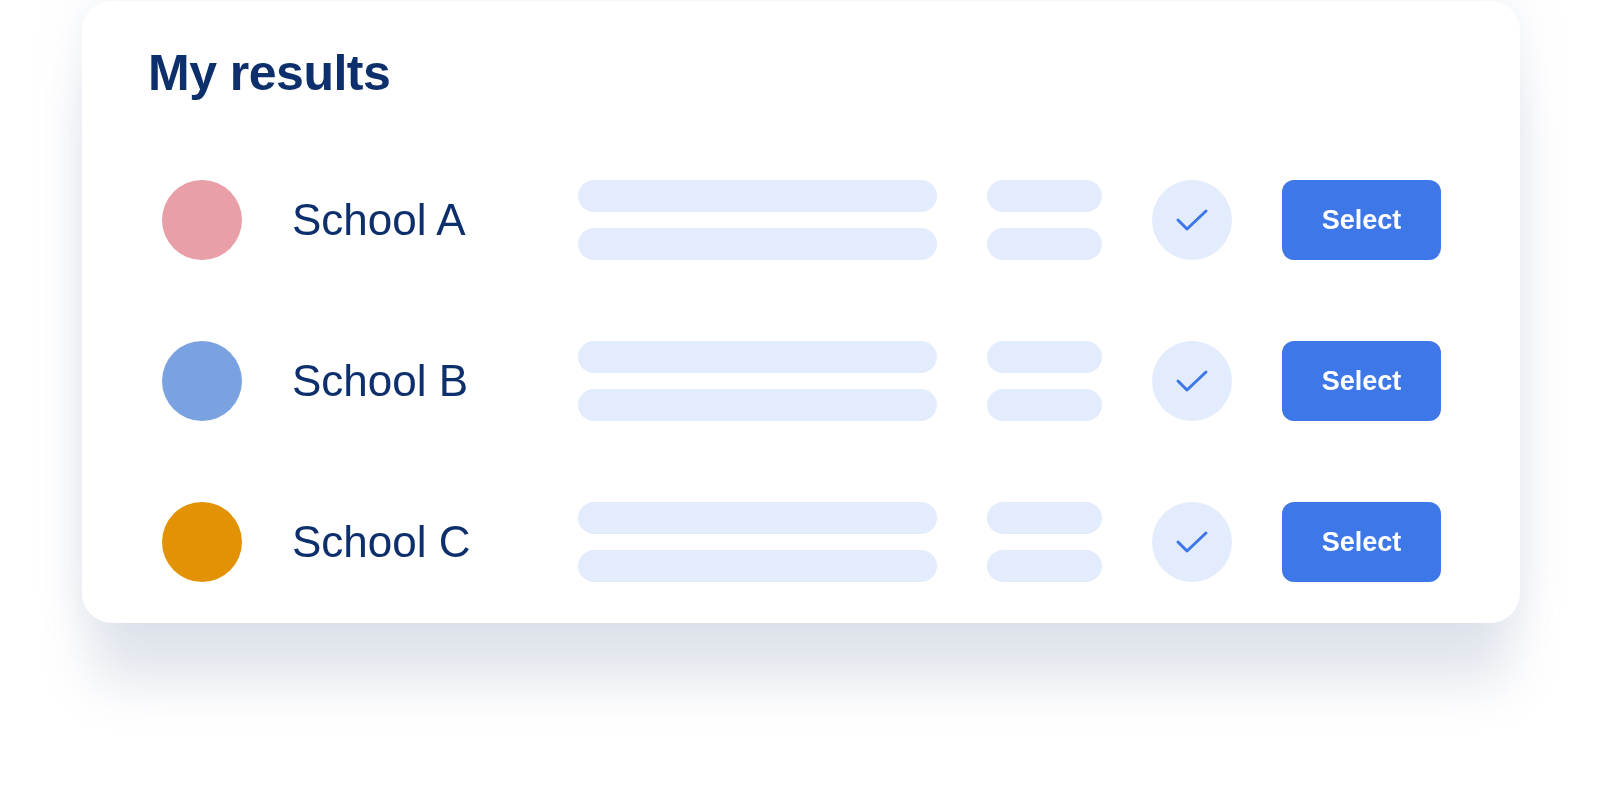 The image size is (1600, 785). What do you see at coordinates (269, 73) in the screenshot?
I see `card-title: My results` at bounding box center [269, 73].